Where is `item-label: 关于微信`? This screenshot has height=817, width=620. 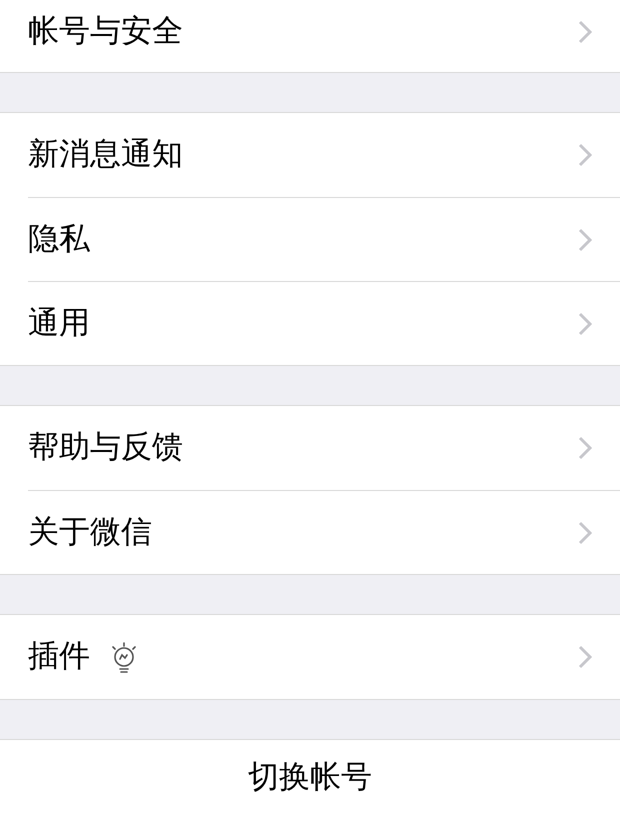 item-label: 关于微信 is located at coordinates (90, 533).